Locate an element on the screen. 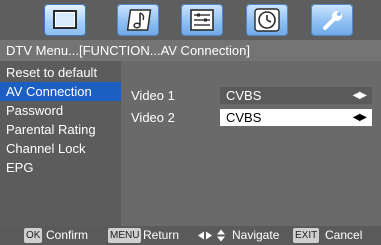 The width and height of the screenshot is (381, 245). tv-picture-icon is located at coordinates (65, 19).